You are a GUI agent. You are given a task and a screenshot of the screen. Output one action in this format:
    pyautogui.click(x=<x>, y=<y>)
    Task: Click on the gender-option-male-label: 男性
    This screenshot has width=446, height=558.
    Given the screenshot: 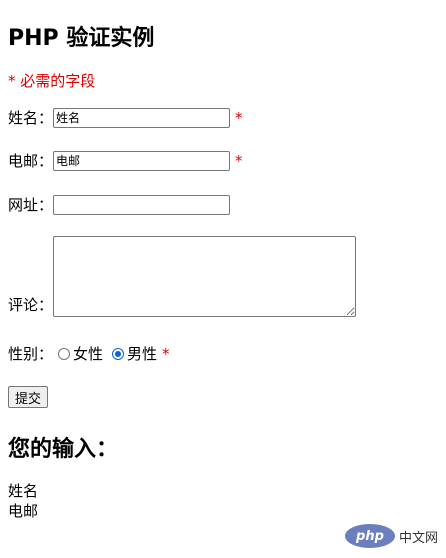 What is the action you would take?
    pyautogui.click(x=142, y=354)
    